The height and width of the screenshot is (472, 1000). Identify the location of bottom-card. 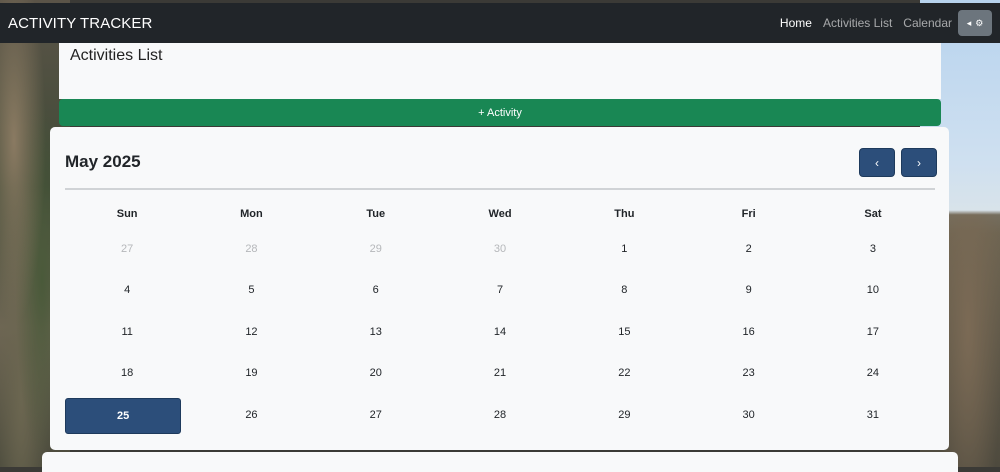
(500, 462).